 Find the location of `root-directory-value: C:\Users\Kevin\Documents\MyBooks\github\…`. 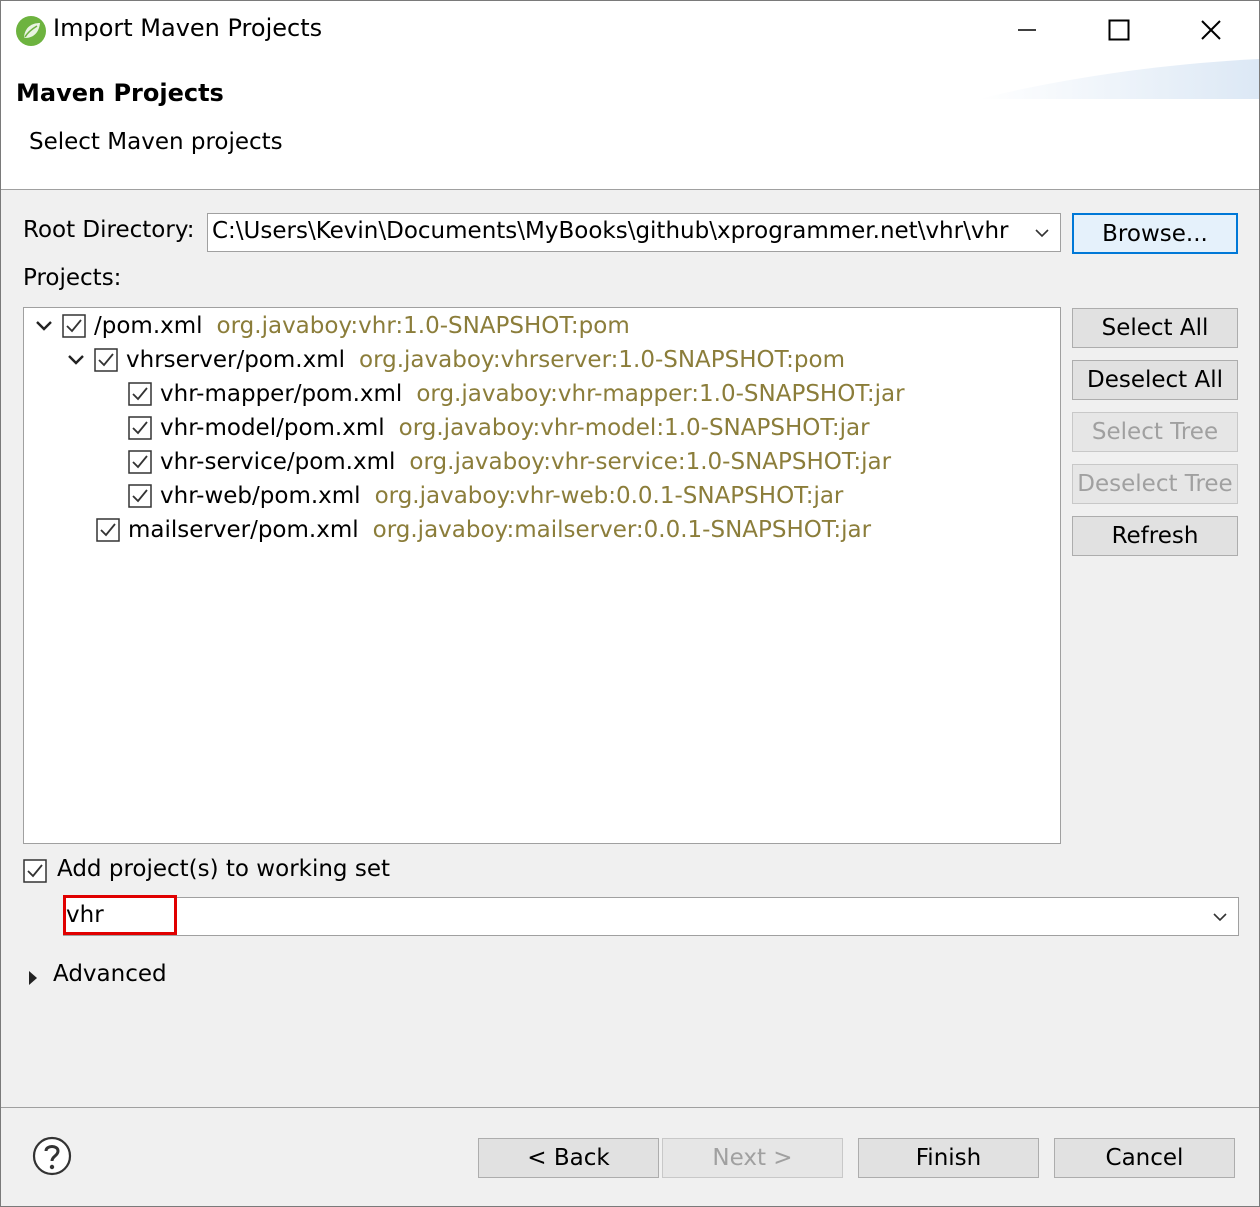

root-directory-value: C:\Users\Kevin\Documents\MyBooks\github\… is located at coordinates (610, 231).